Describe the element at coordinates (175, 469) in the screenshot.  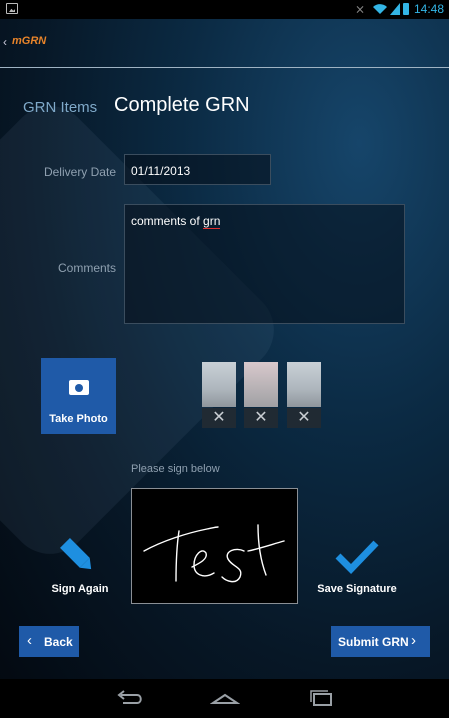
I see `sign-prompt: Please sign below` at that location.